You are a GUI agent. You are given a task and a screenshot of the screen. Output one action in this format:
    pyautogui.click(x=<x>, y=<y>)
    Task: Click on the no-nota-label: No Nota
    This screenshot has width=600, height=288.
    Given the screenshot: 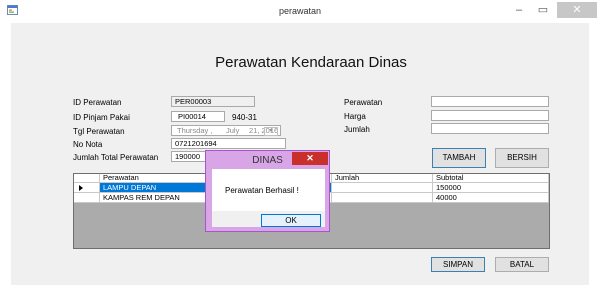 What is the action you would take?
    pyautogui.click(x=88, y=144)
    